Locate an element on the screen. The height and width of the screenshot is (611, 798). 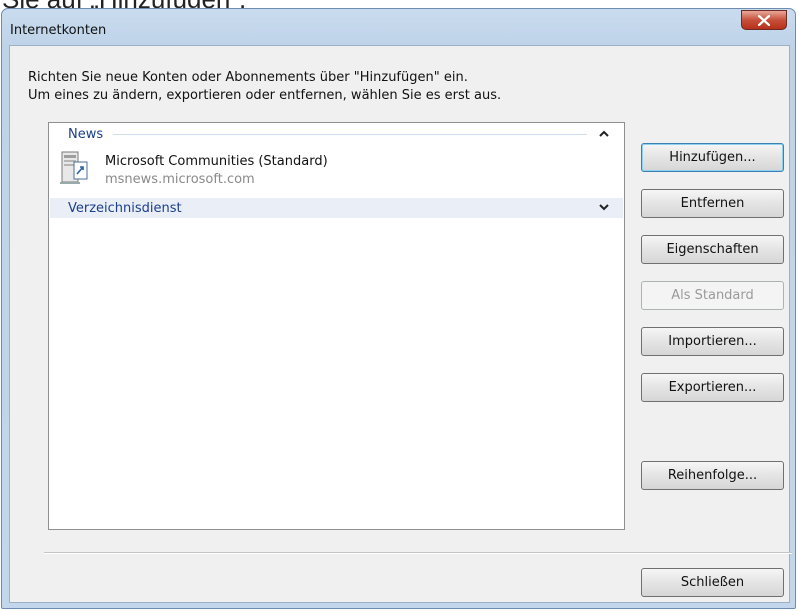
chevron-down-icon is located at coordinates (604, 208).